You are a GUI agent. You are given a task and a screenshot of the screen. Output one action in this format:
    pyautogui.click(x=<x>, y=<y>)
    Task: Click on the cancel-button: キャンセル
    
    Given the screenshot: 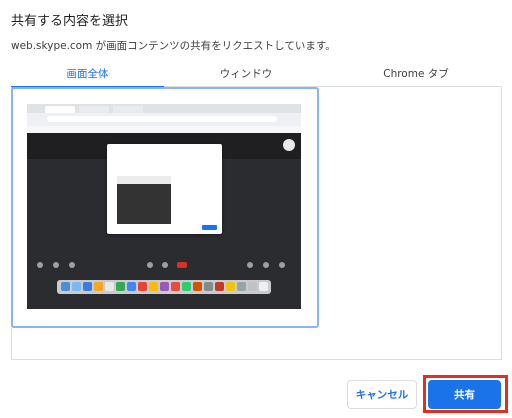 What is the action you would take?
    pyautogui.click(x=382, y=394)
    